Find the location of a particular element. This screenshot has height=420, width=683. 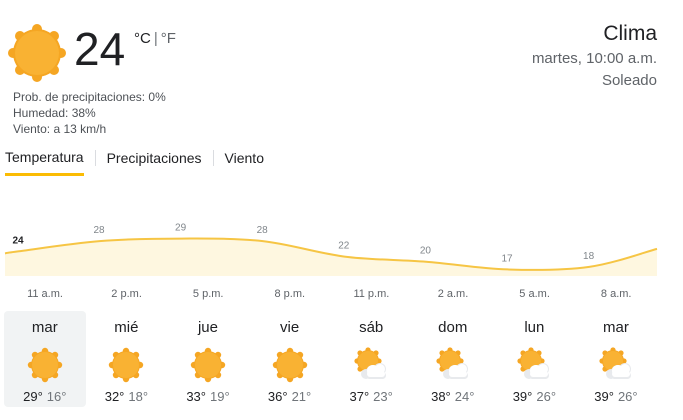

time-label: 2 p.m. is located at coordinates (126, 294).